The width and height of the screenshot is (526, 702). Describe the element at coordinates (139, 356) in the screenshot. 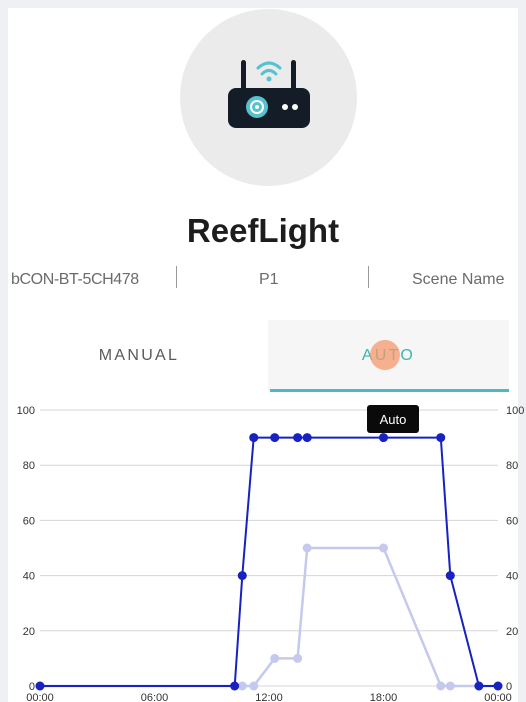

I see `tab-manual: MANUAL` at that location.